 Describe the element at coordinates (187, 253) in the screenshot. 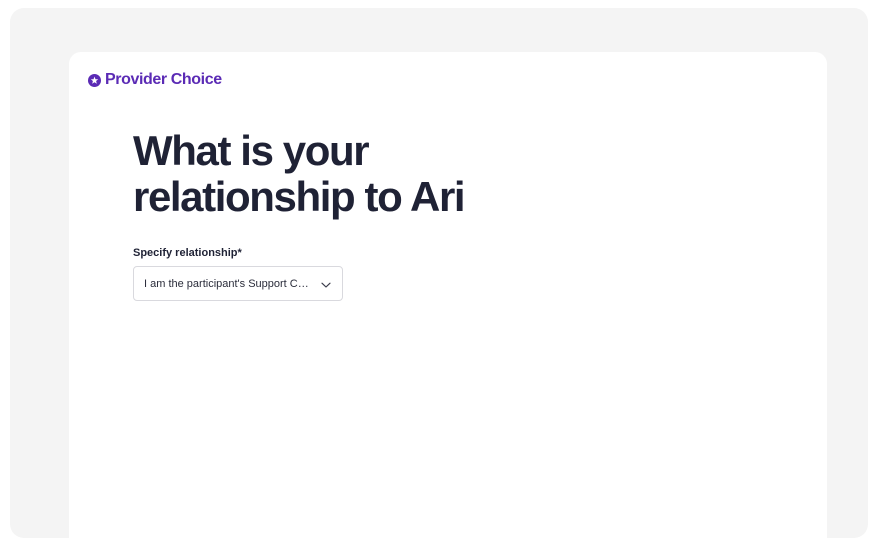

I see `relationship-label: Specify relationship*` at that location.